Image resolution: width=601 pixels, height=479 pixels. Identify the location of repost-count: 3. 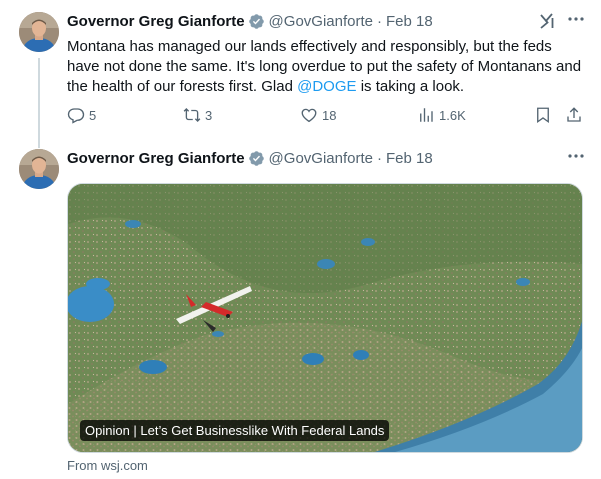
(209, 115).